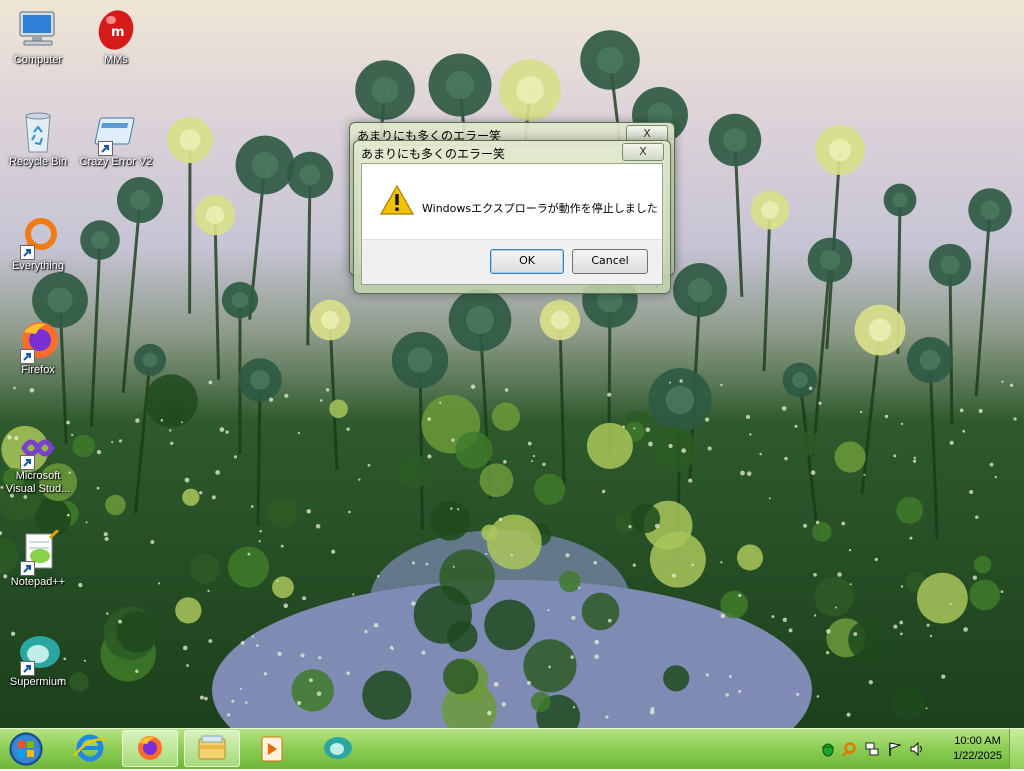 The height and width of the screenshot is (771, 1024). I want to click on file-explorer-icon, so click(212, 748).